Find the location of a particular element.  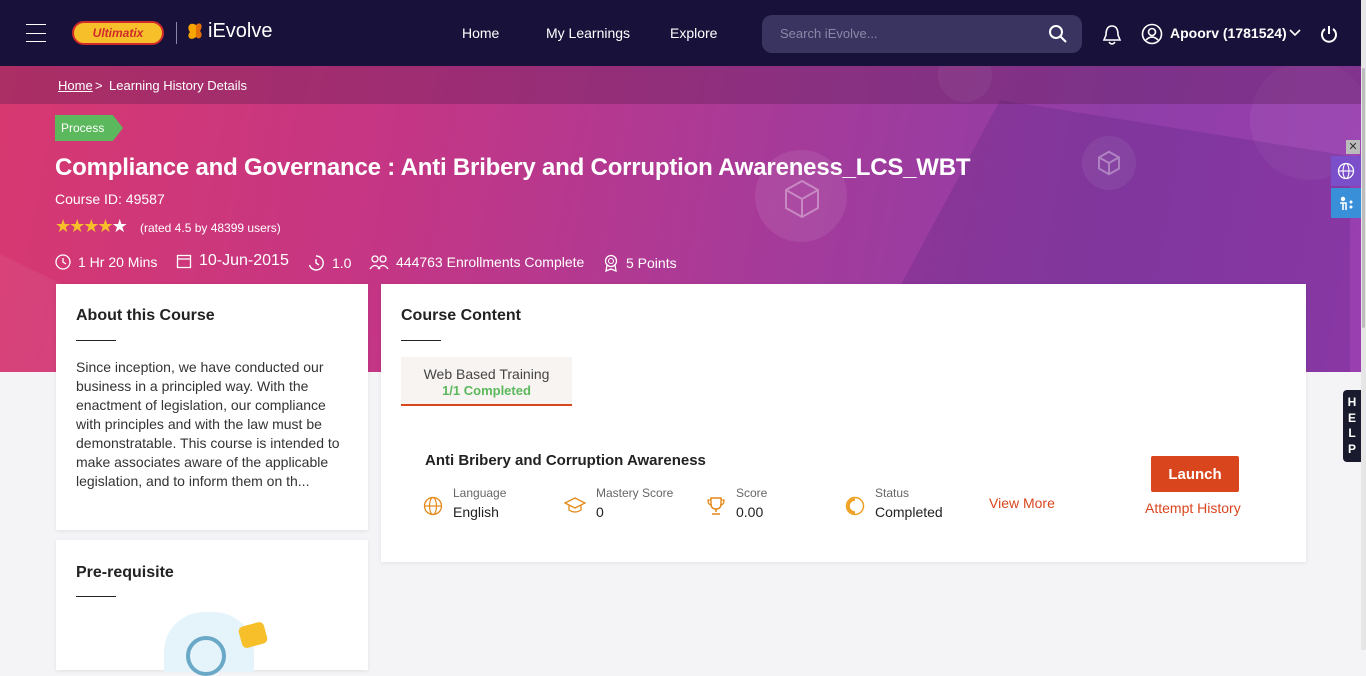

trophy-icon is located at coordinates (716, 506).